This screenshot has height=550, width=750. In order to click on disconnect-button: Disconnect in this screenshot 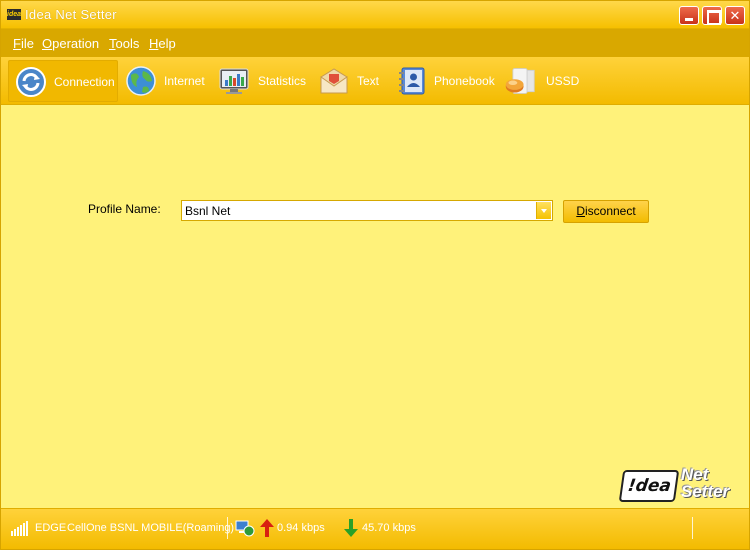, I will do `click(606, 211)`.